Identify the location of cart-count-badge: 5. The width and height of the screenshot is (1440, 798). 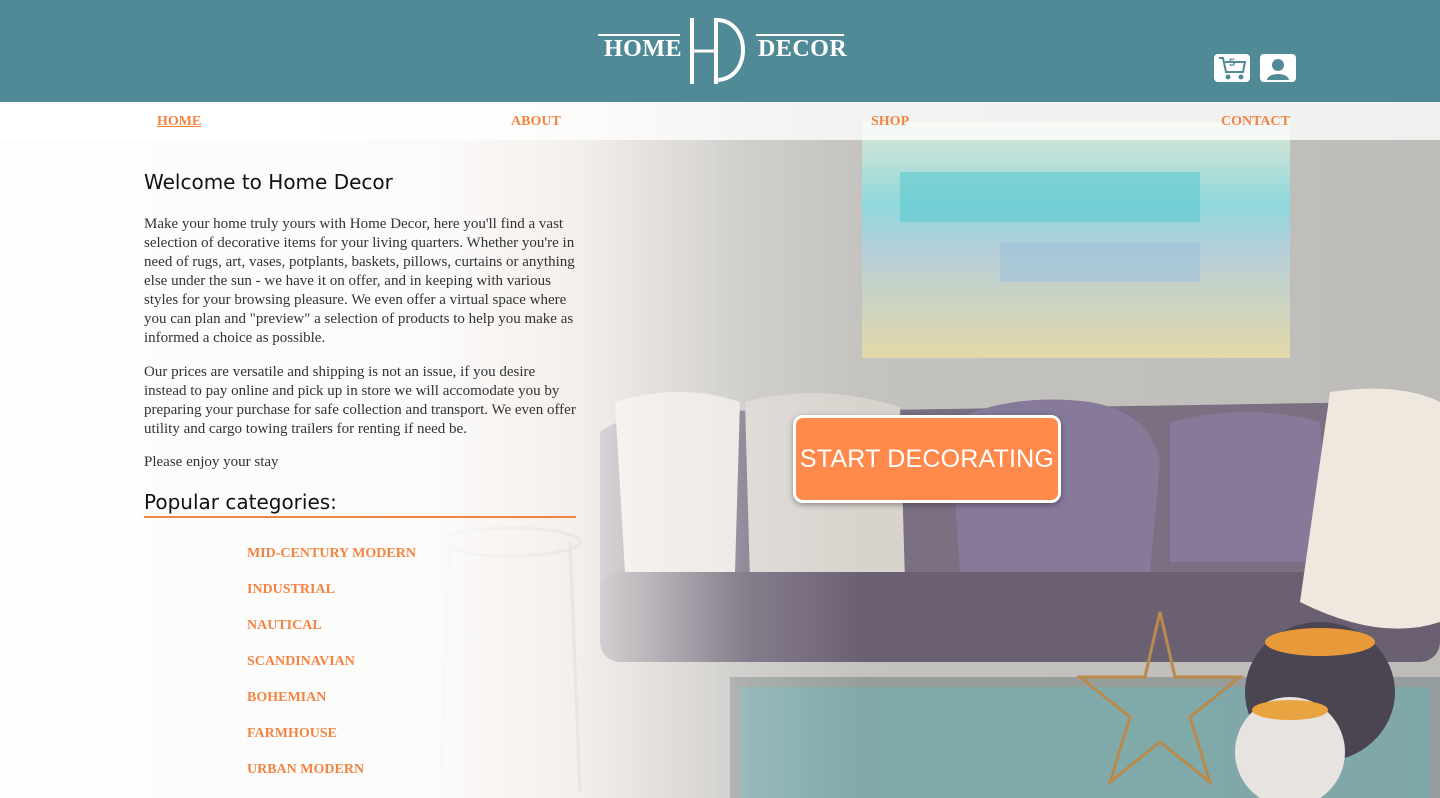
(1232, 63).